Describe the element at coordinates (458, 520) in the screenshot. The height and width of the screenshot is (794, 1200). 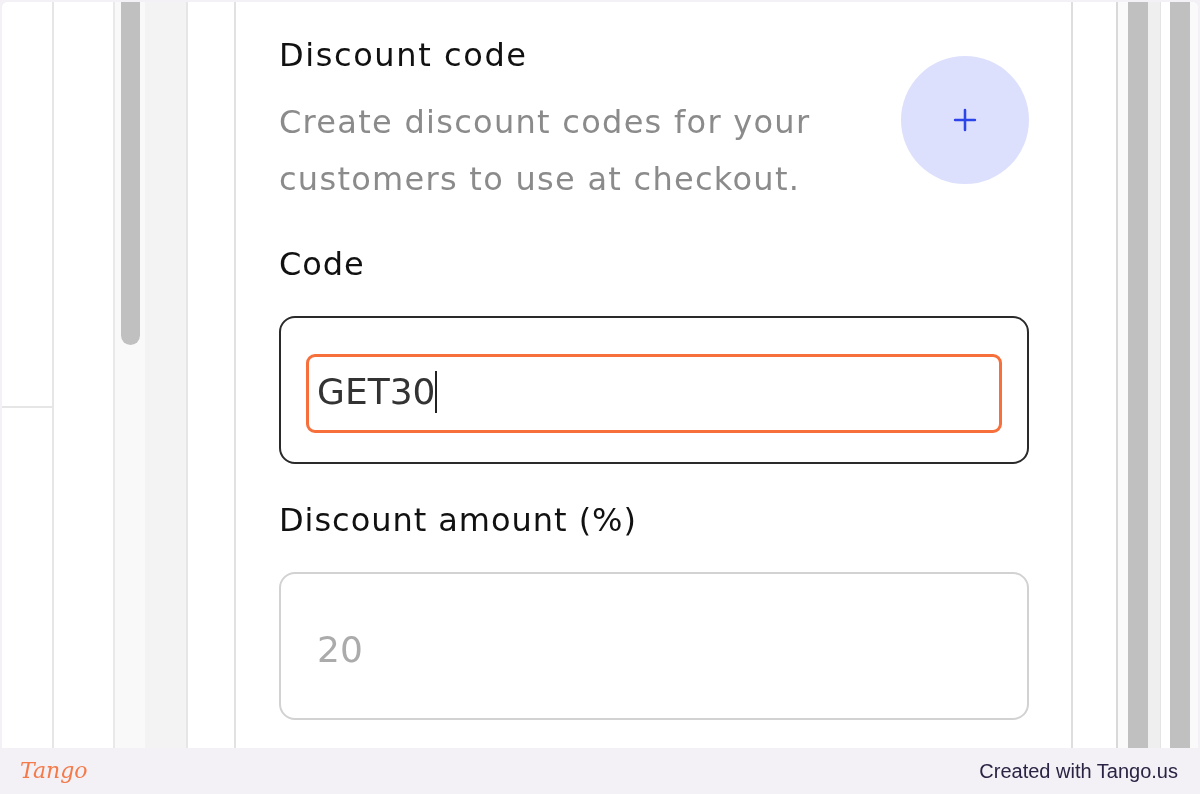
I see `field-label: Discount amount (%)` at that location.